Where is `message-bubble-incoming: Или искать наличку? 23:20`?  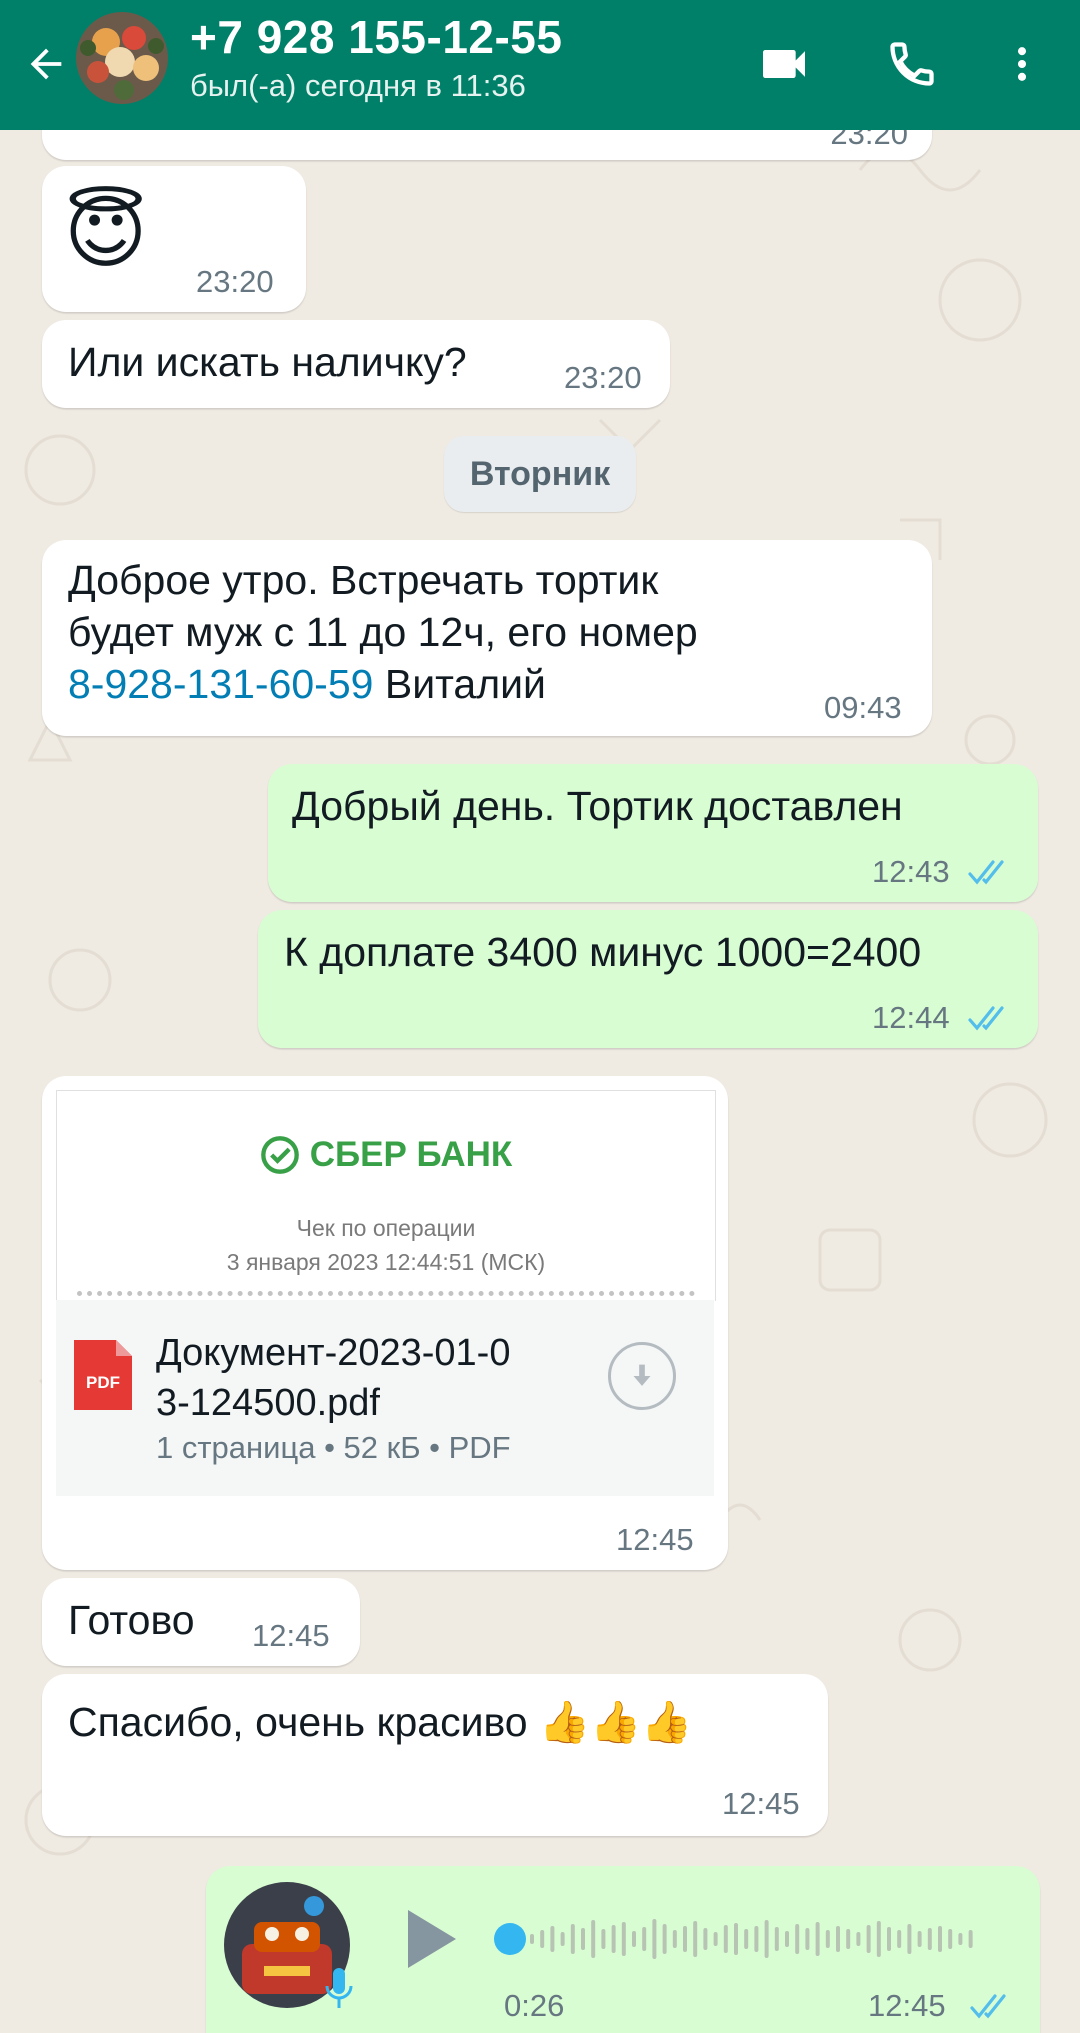
message-bubble-incoming: Или искать наличку? 23:20 is located at coordinates (356, 364).